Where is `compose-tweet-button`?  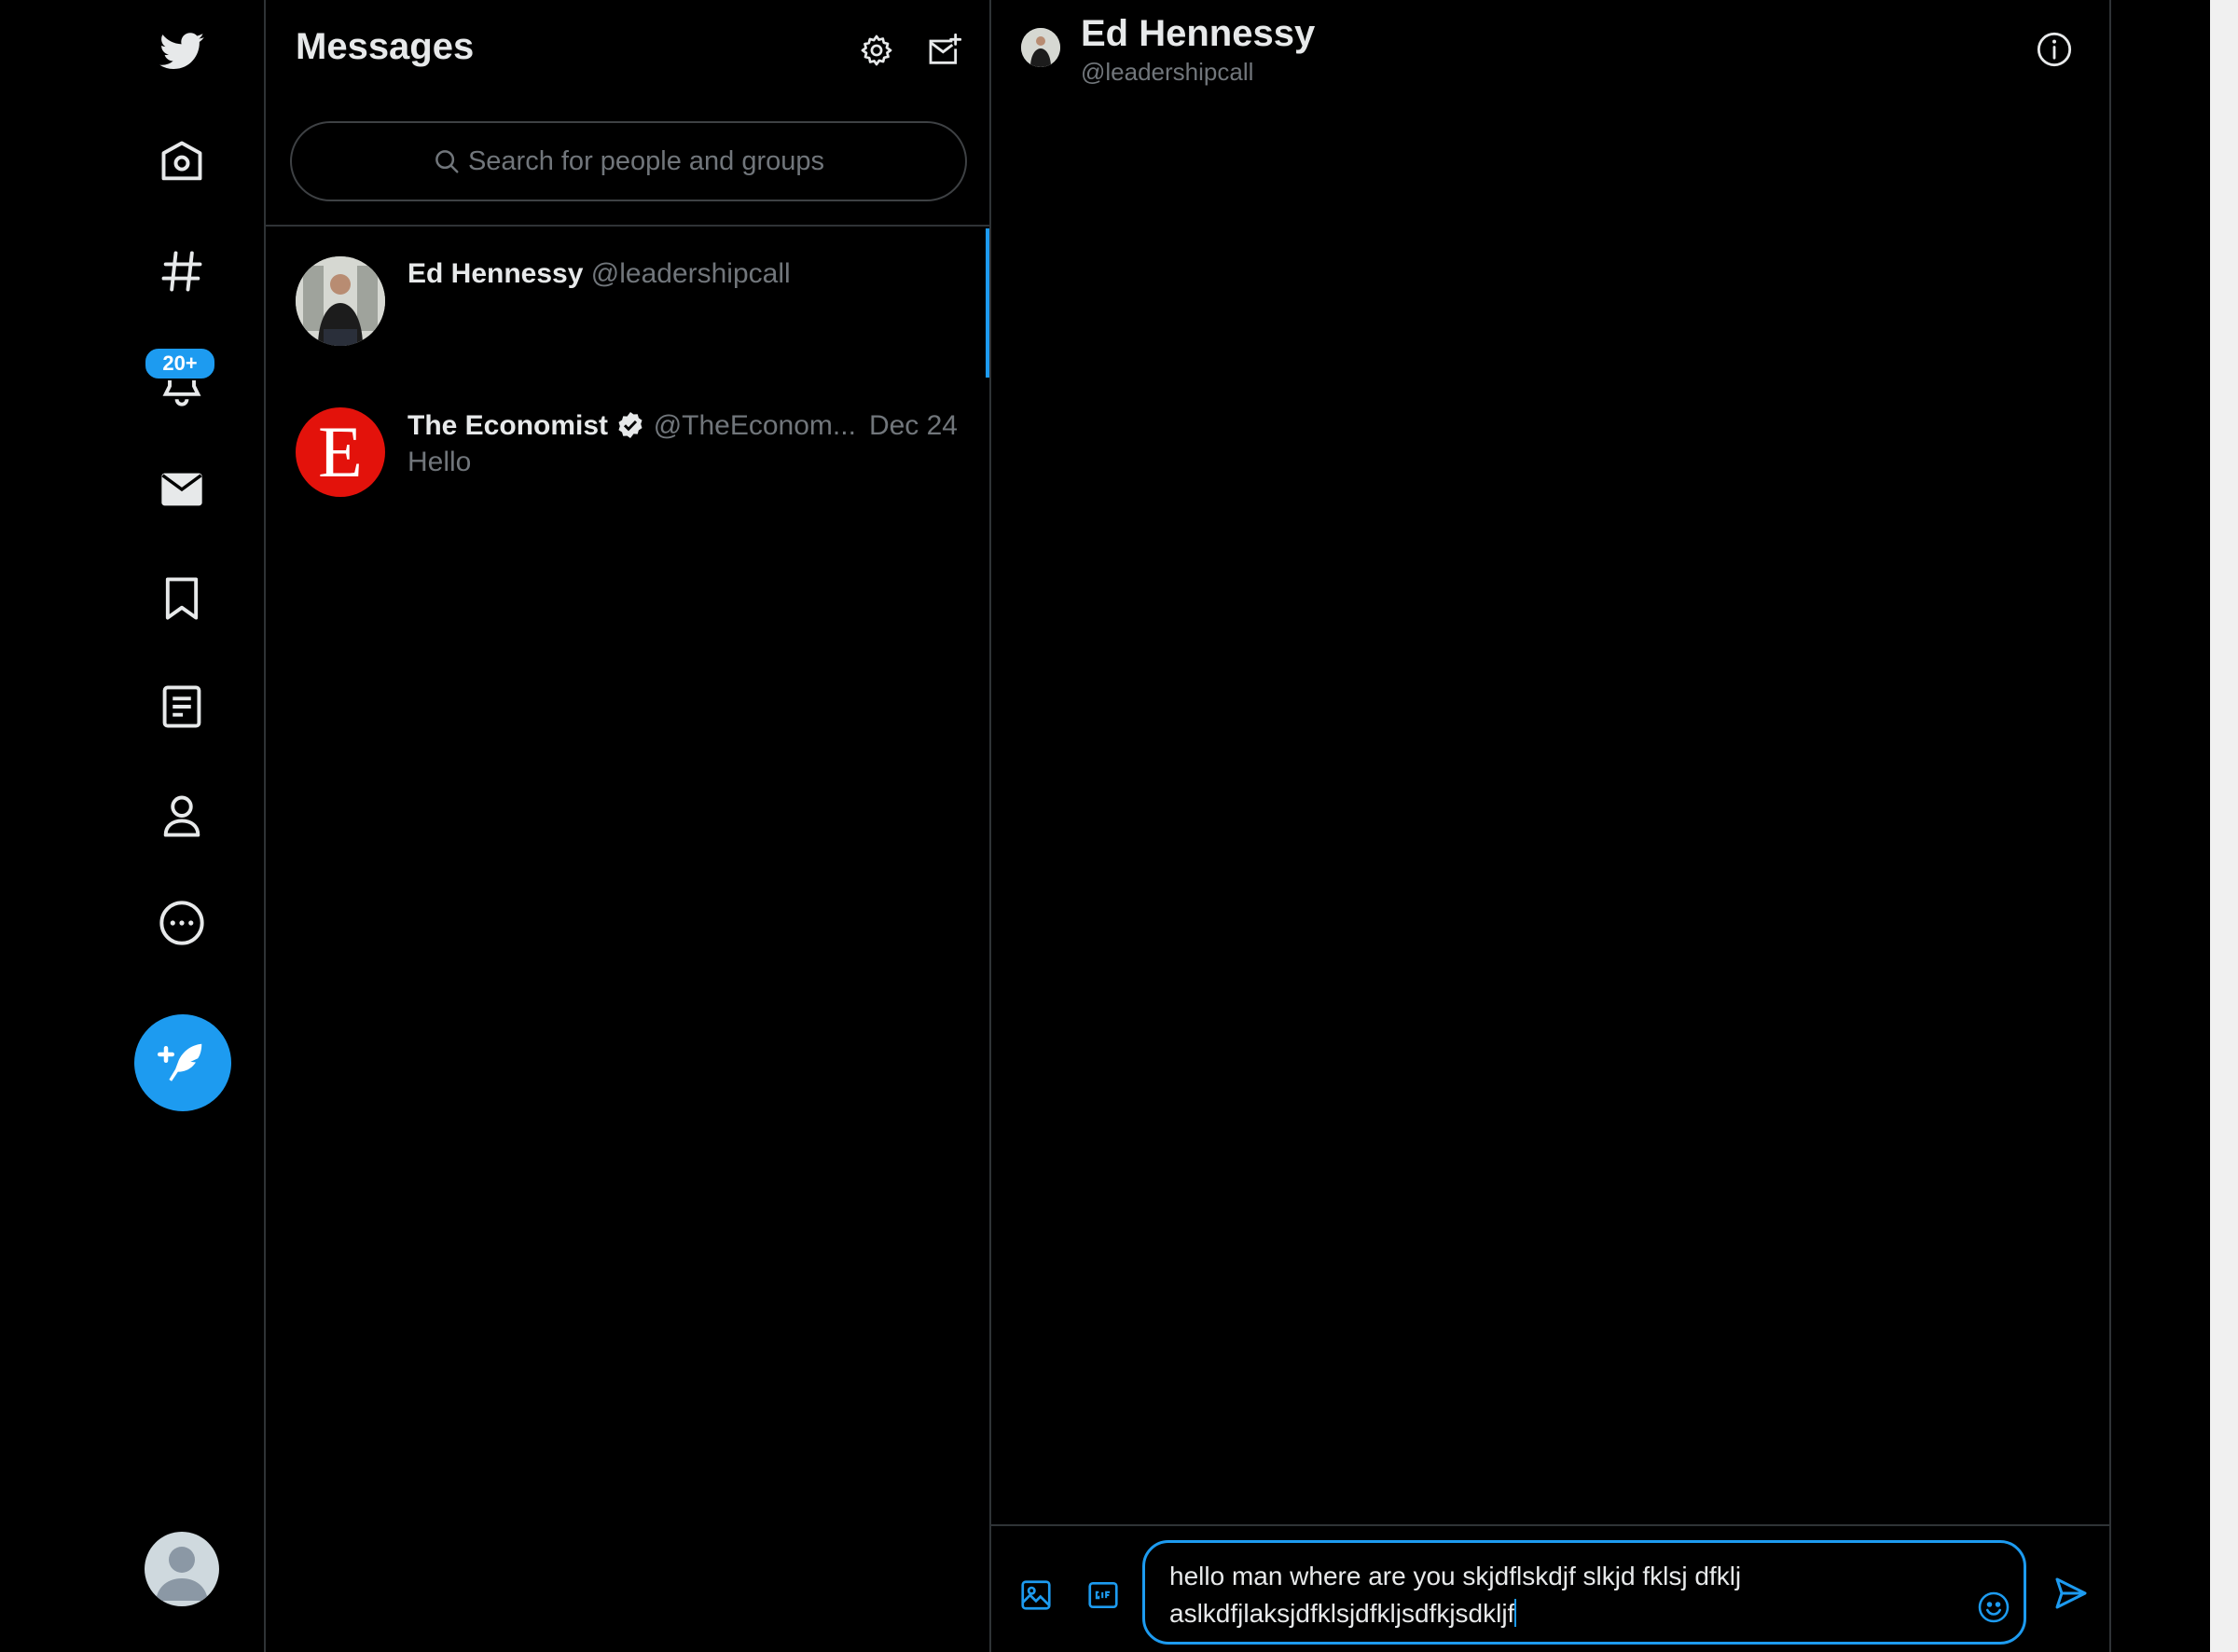 compose-tweet-button is located at coordinates (182, 1062).